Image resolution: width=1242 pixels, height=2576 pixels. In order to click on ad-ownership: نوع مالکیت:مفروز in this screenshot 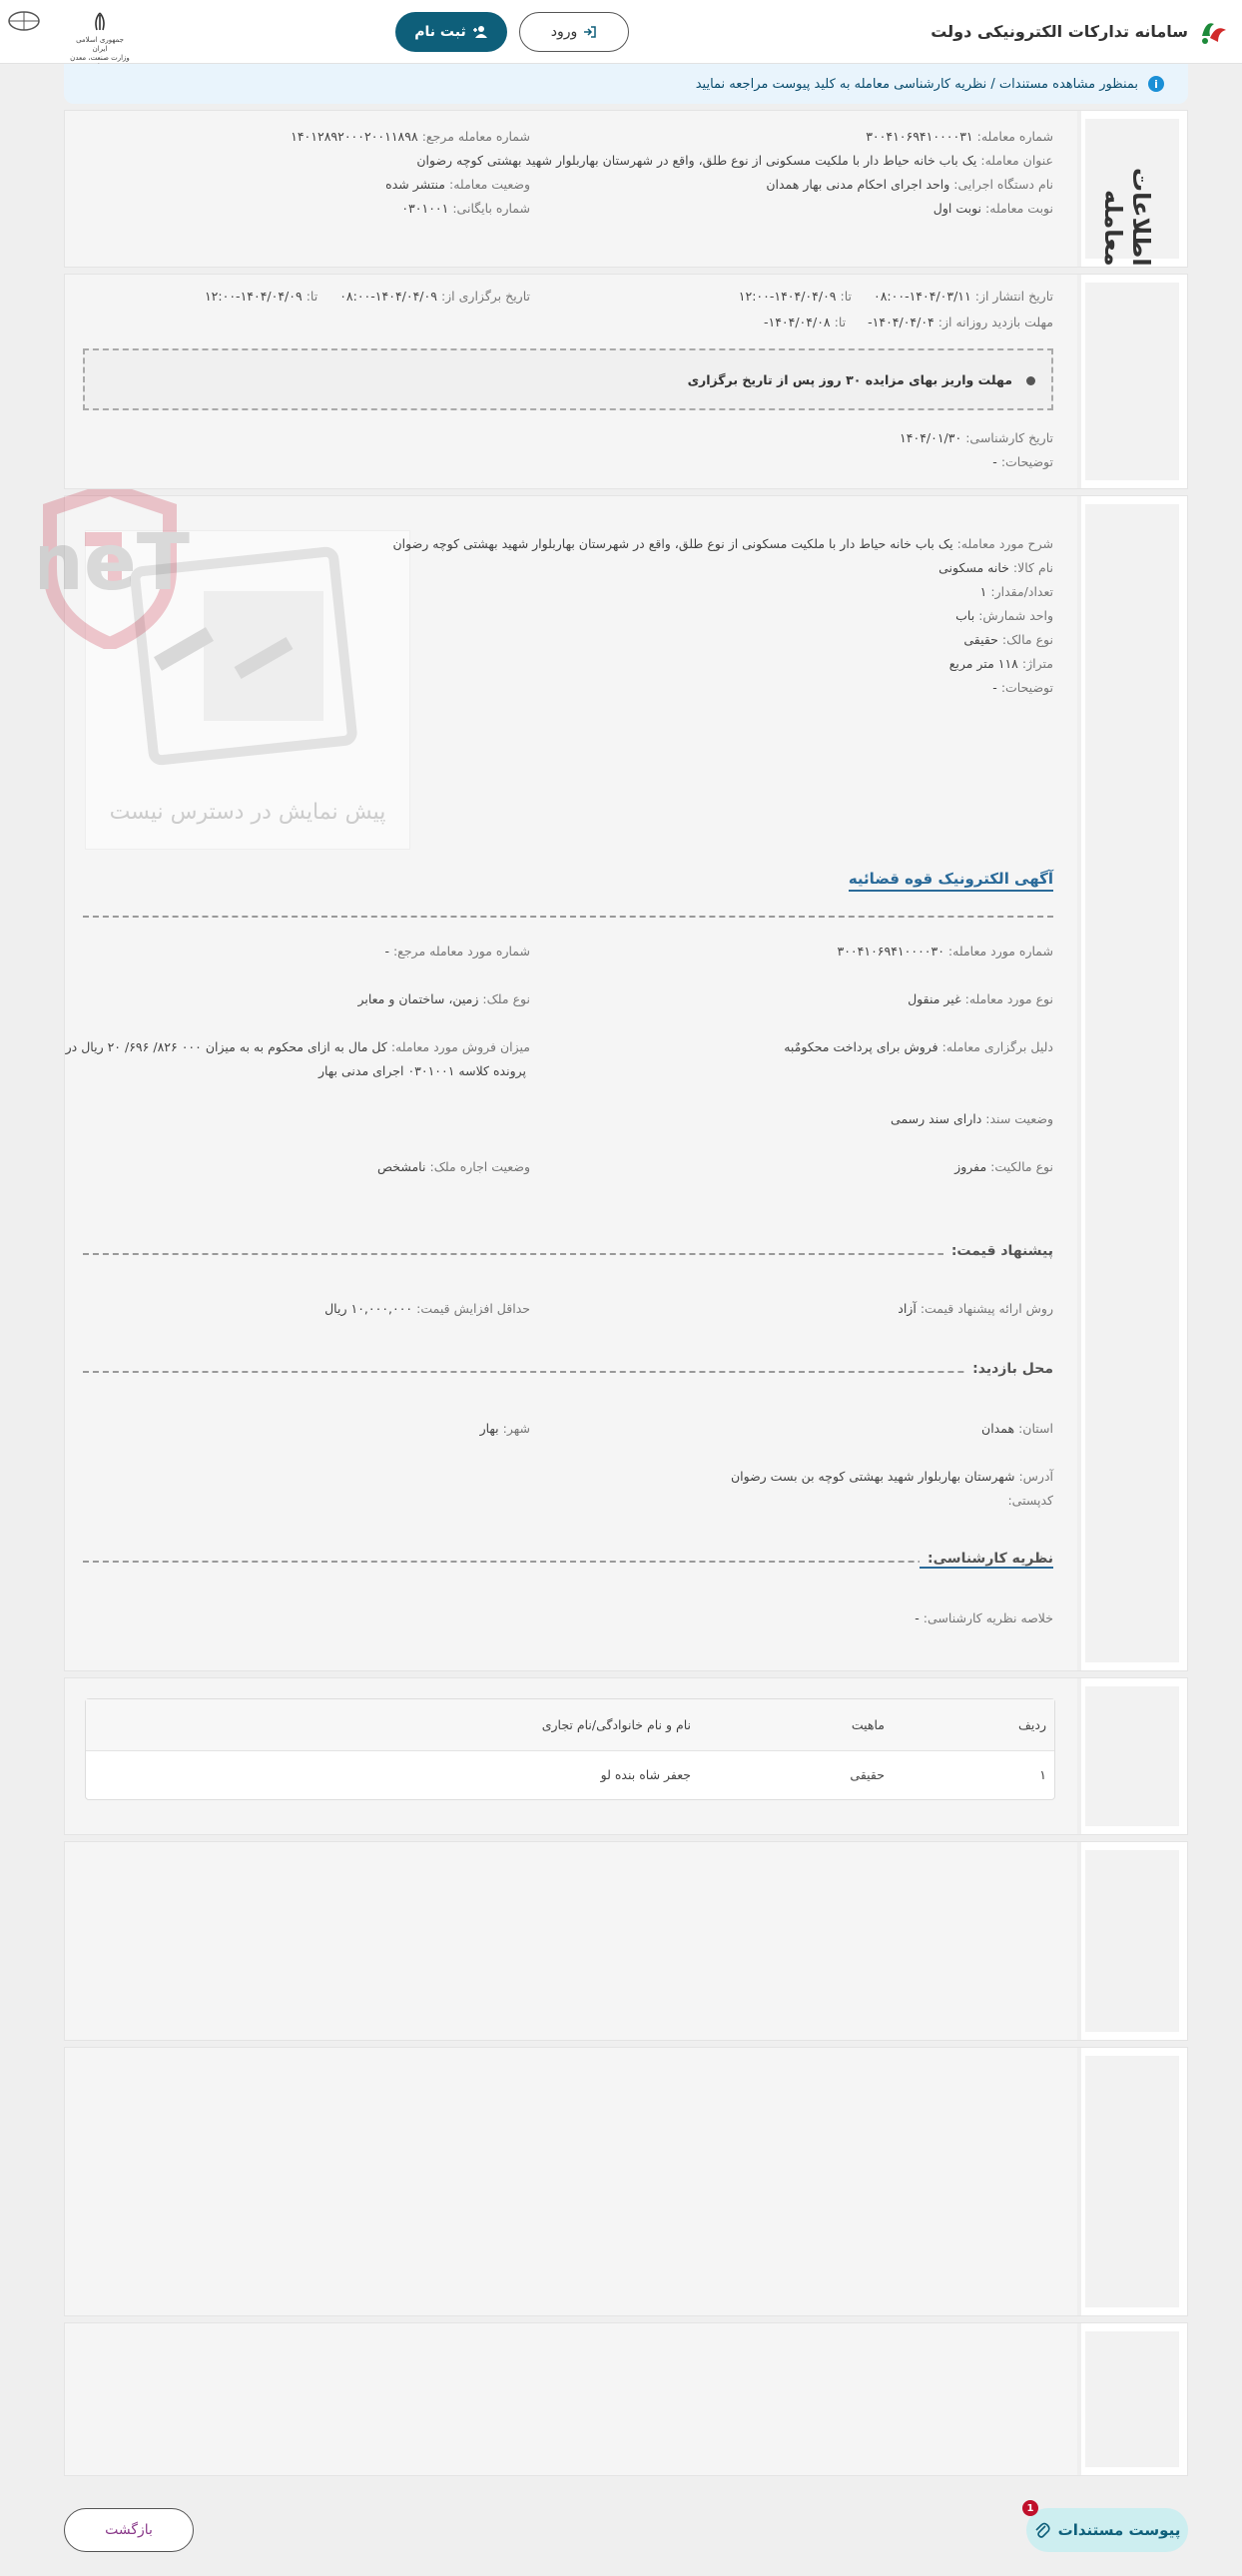, I will do `click(1003, 1166)`.